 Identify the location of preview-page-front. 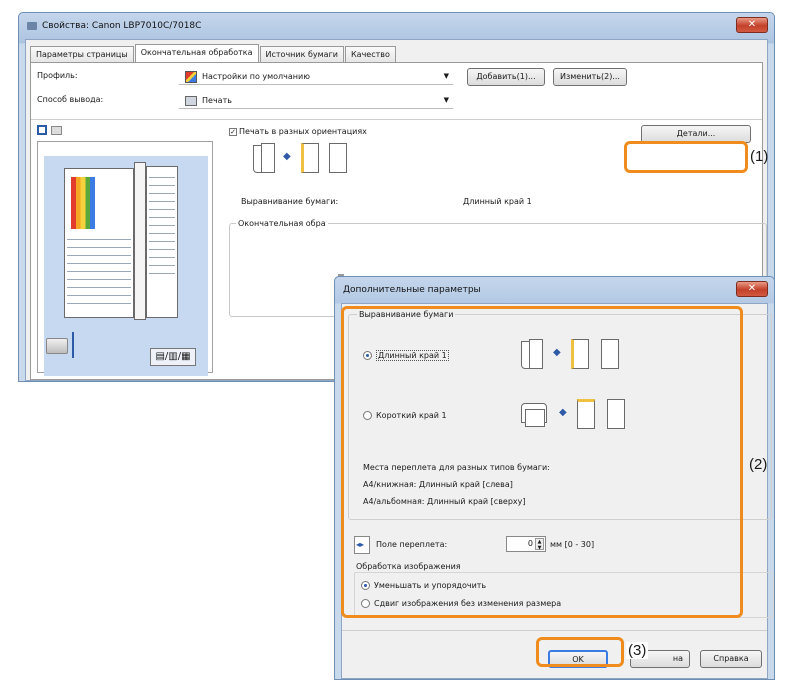
(99, 243).